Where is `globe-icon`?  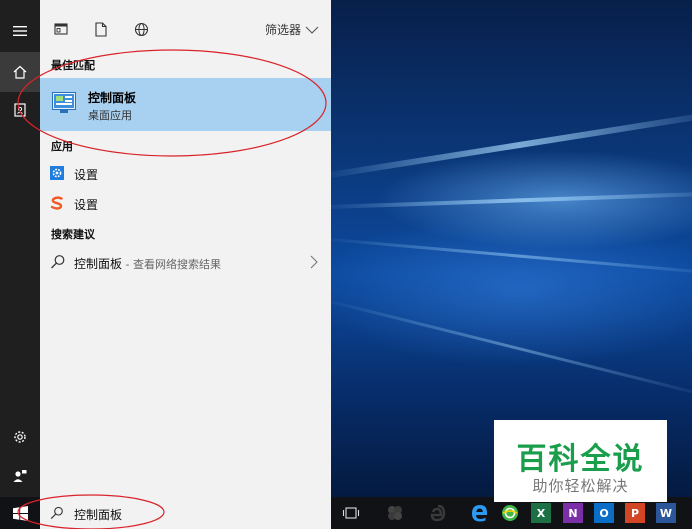
globe-icon is located at coordinates (141, 29).